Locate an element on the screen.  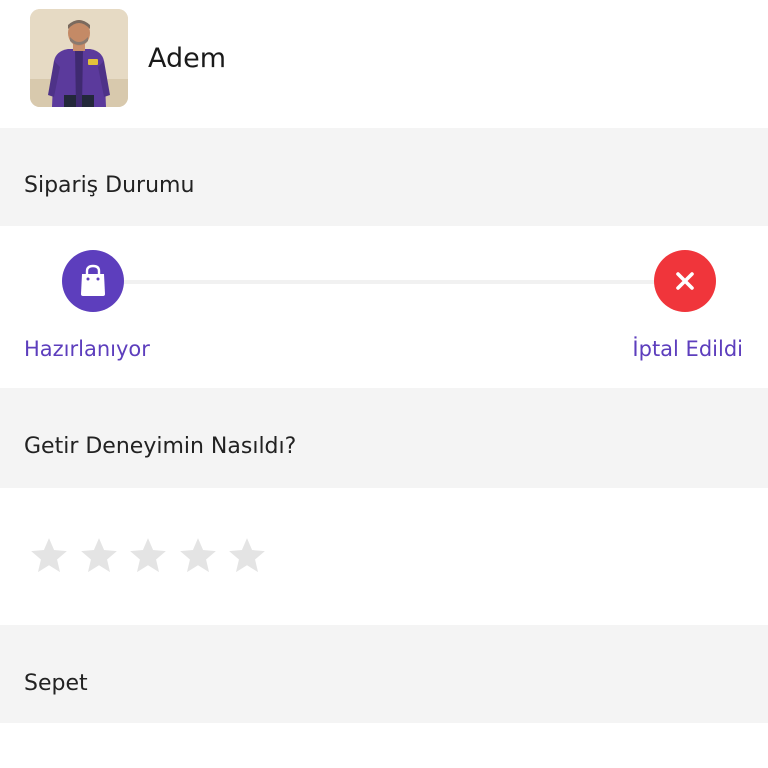
shopping-bag-icon is located at coordinates (93, 280).